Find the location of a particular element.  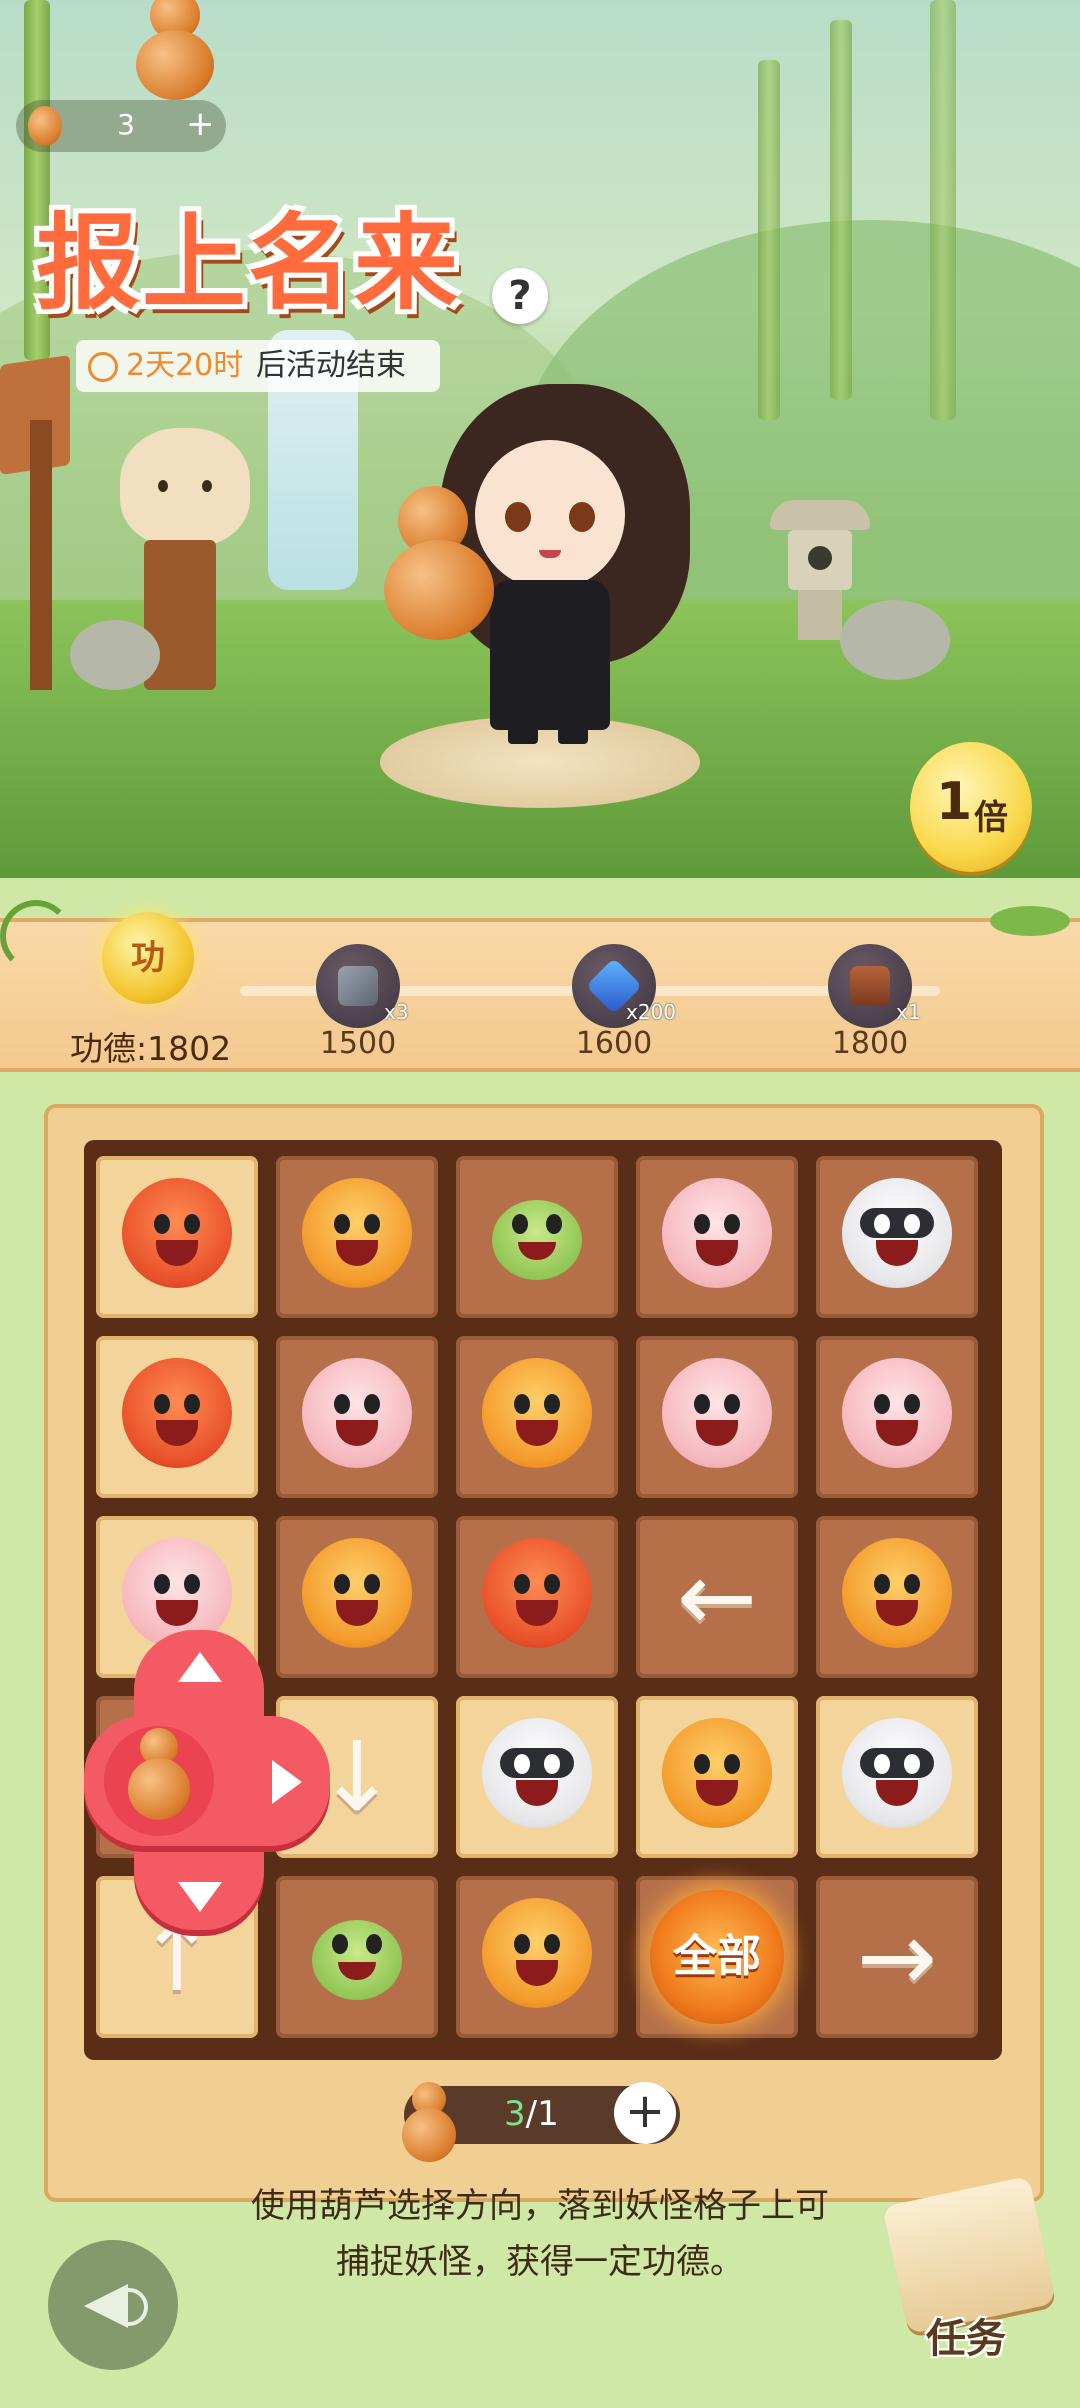

direction-pad is located at coordinates (209, 1780).